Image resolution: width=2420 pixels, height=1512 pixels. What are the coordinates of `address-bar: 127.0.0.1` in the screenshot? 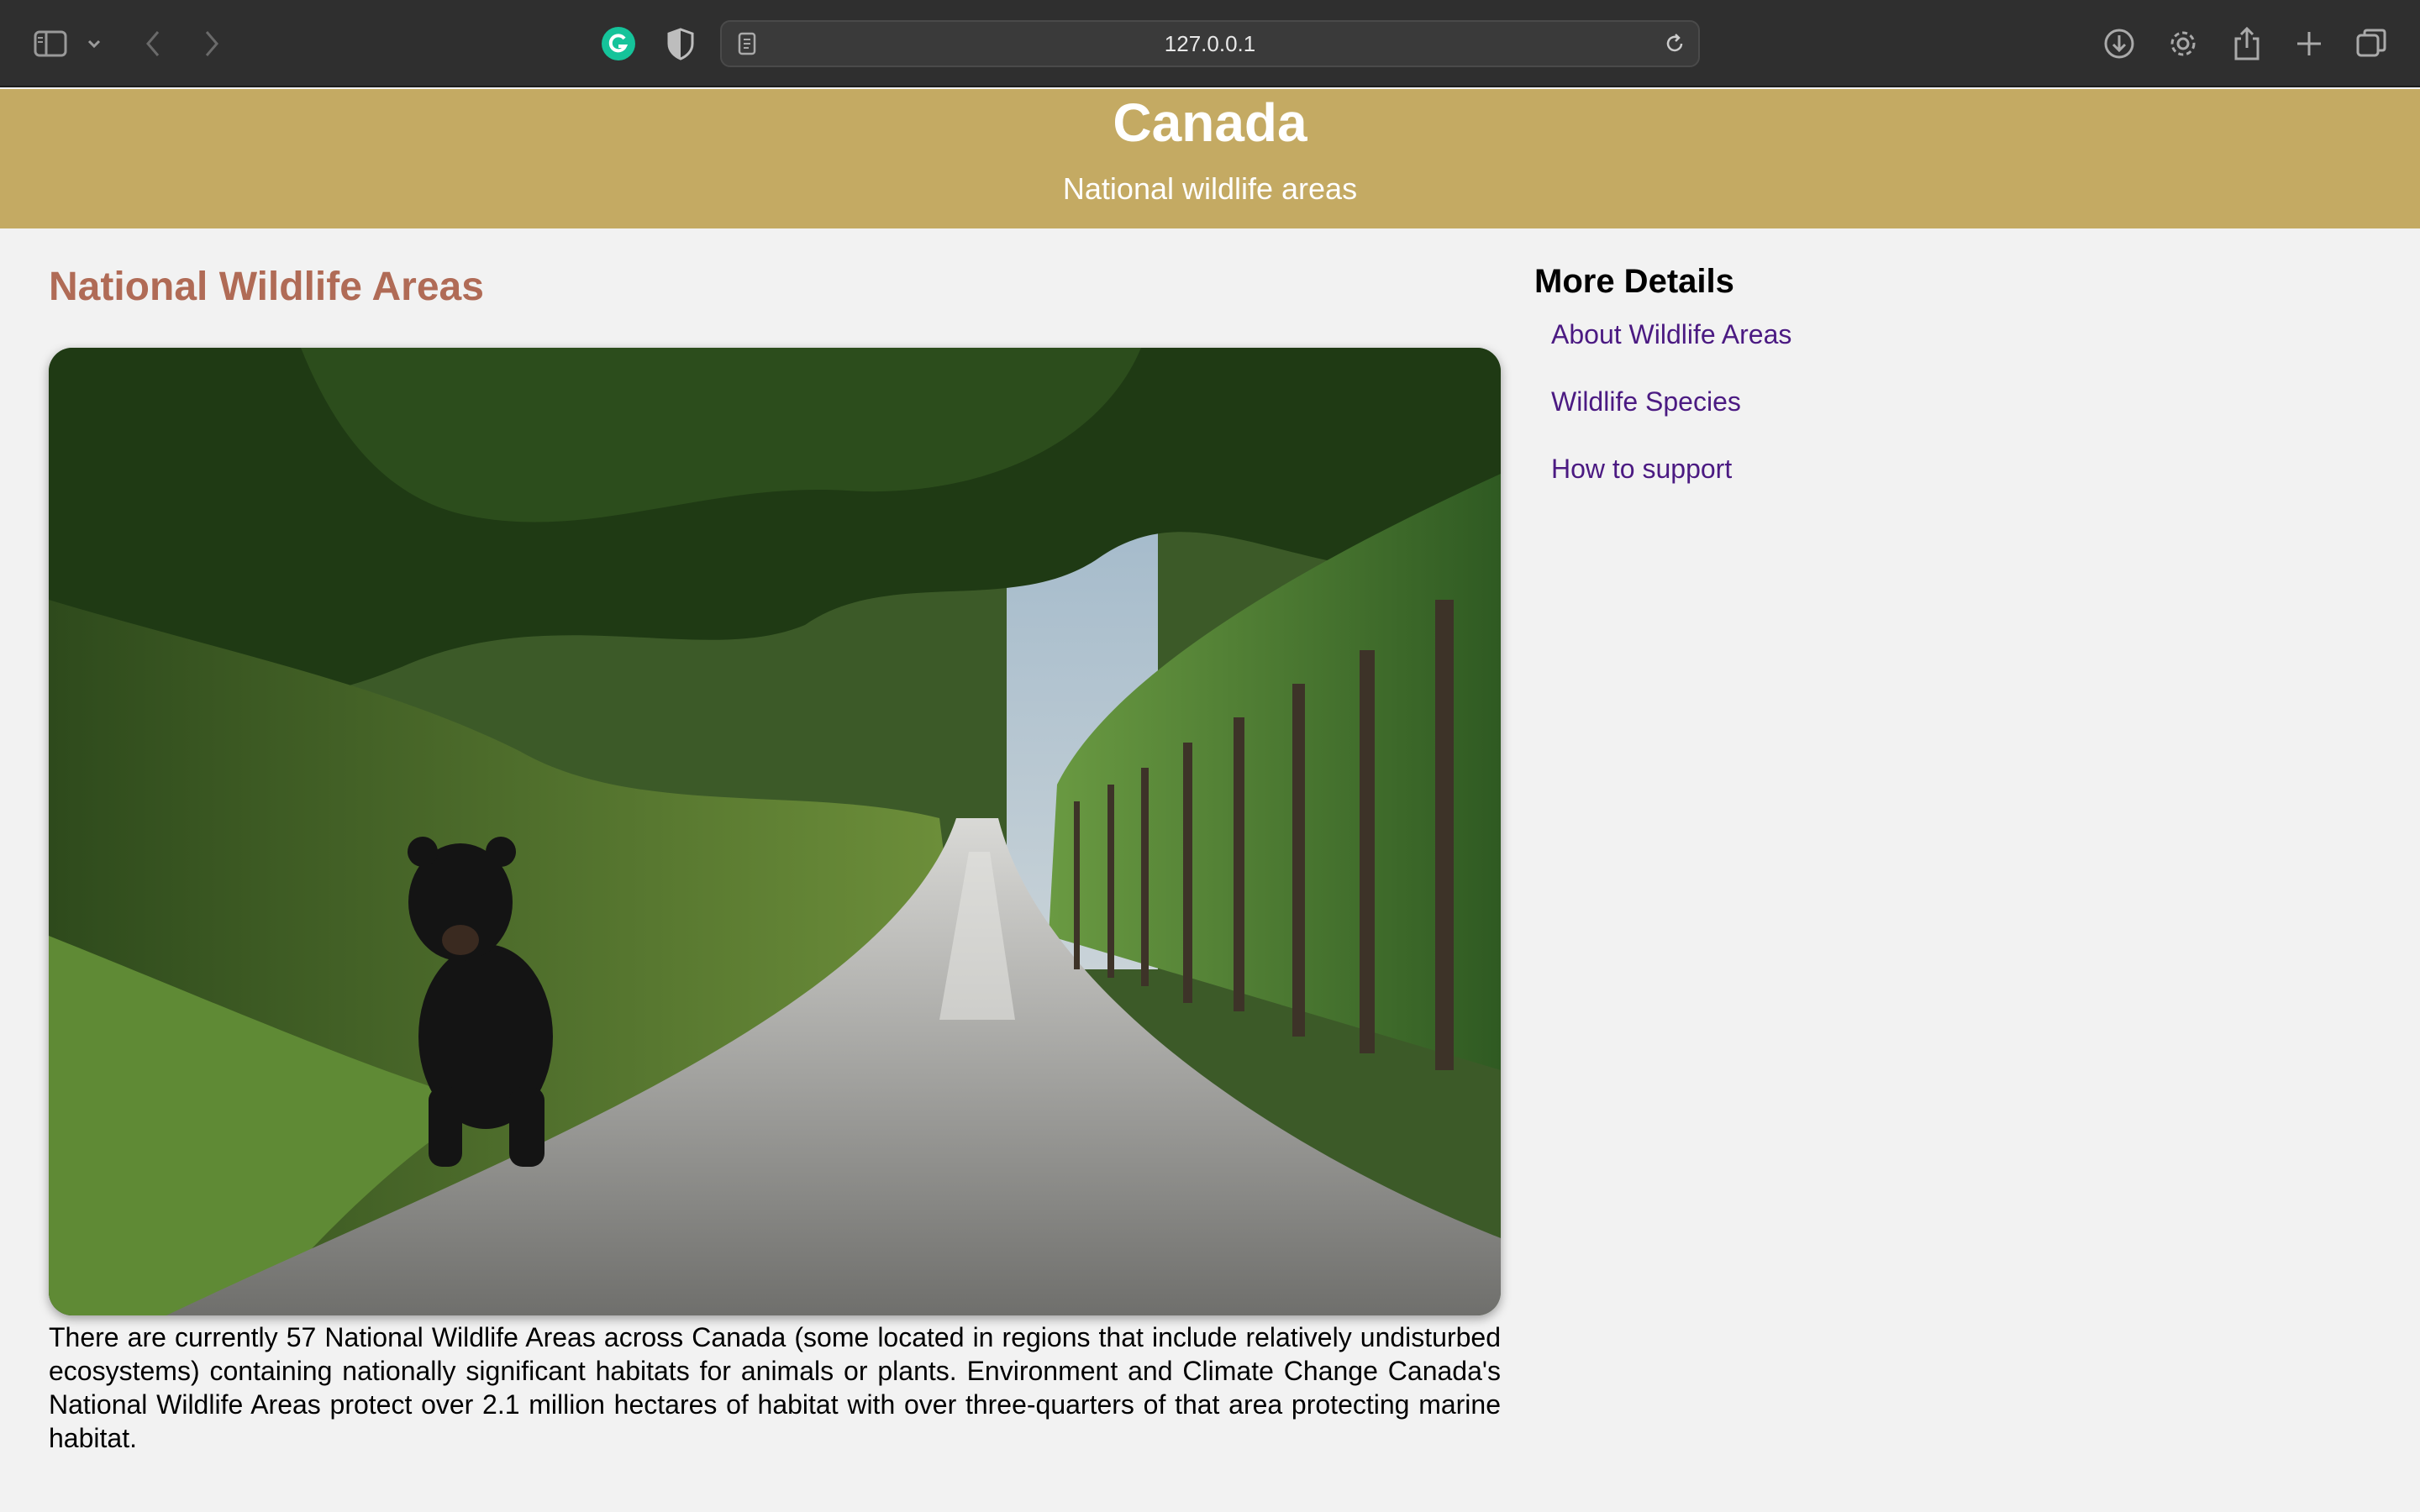 It's located at (1210, 43).